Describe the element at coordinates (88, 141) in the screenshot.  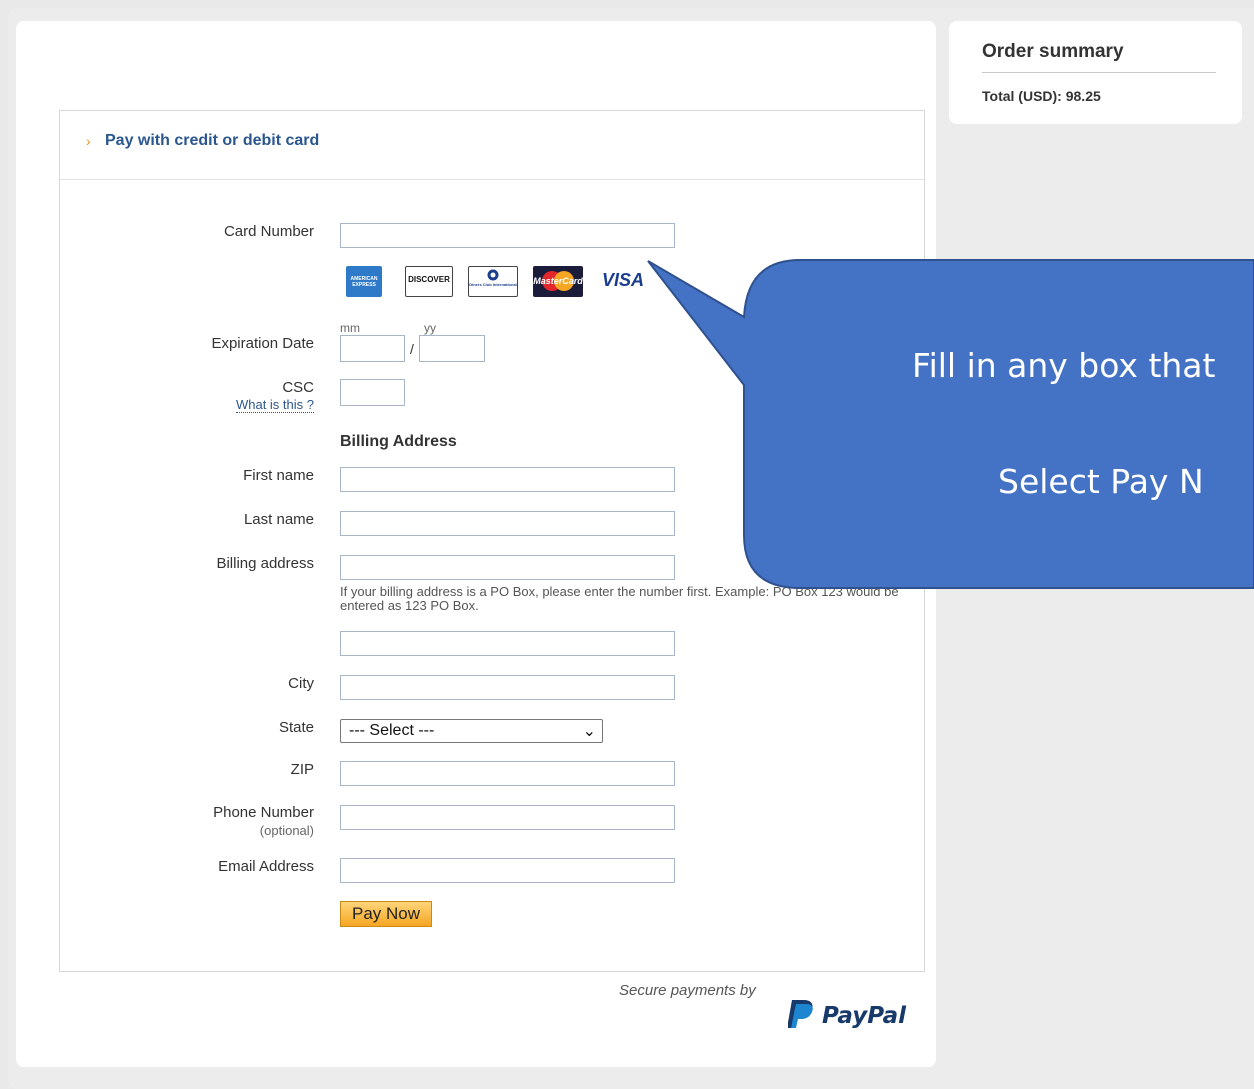
I see `chevron-right-icon: ›` at that location.